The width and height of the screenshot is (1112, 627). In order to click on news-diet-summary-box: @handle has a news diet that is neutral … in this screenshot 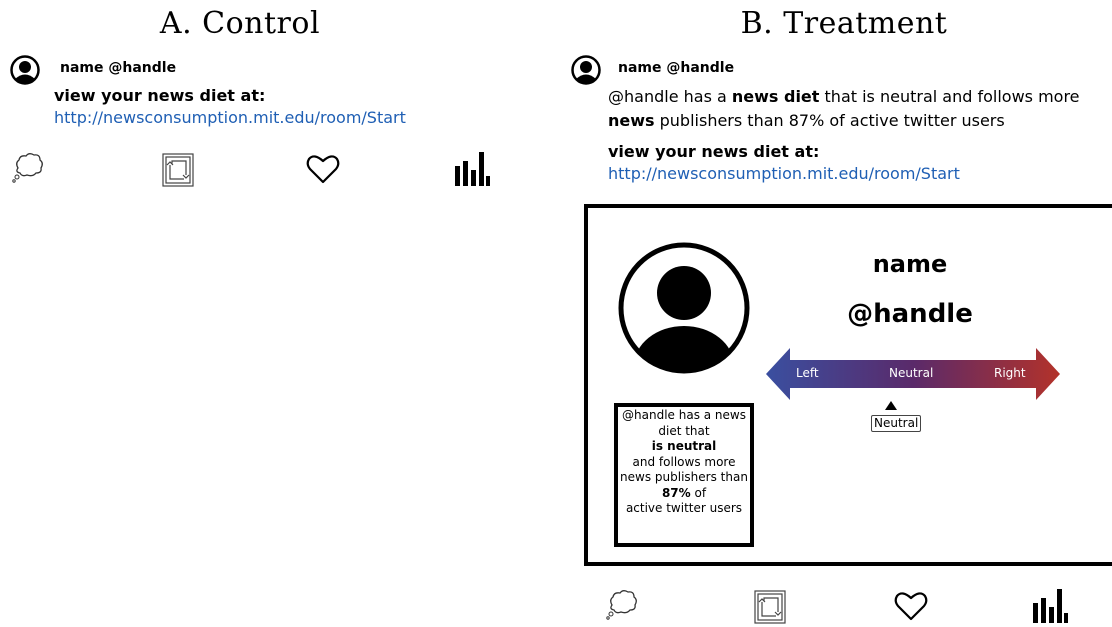, I will do `click(684, 475)`.